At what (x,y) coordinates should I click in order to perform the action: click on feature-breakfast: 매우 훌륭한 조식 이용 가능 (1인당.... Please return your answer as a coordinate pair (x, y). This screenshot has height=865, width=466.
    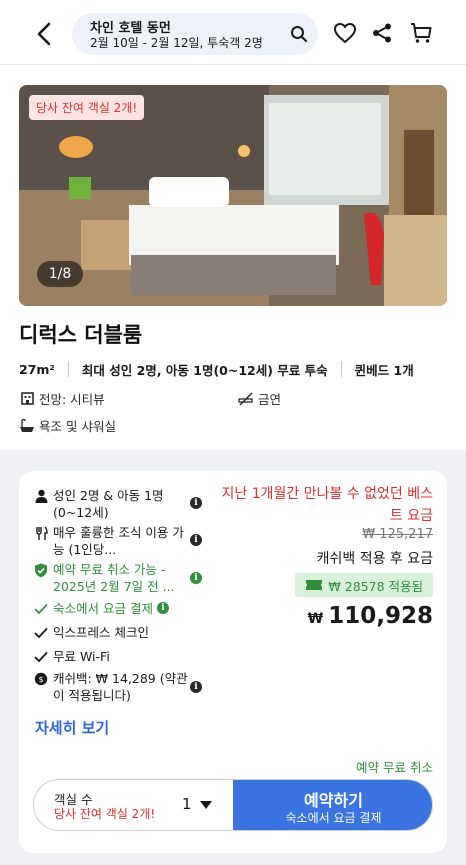
    Looking at the image, I should click on (113, 541).